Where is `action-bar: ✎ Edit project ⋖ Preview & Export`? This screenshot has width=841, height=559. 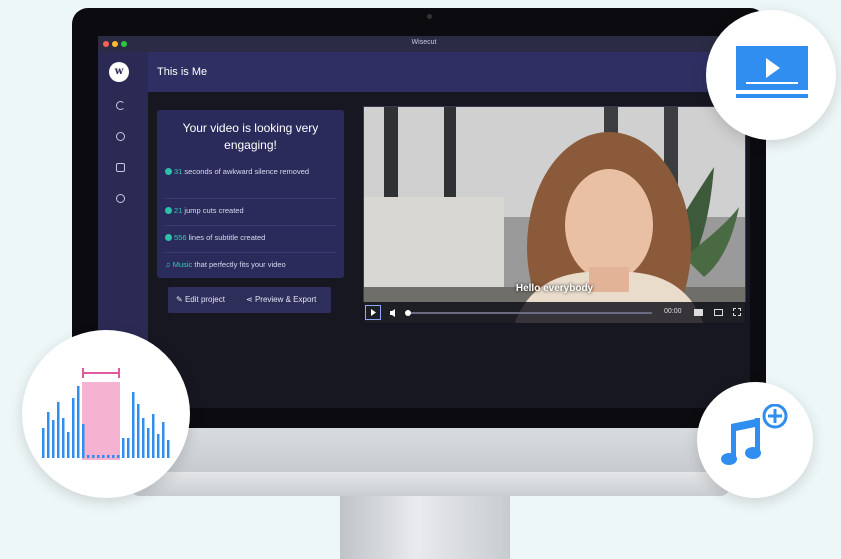
action-bar: ✎ Edit project ⋖ Preview & Export is located at coordinates (249, 300).